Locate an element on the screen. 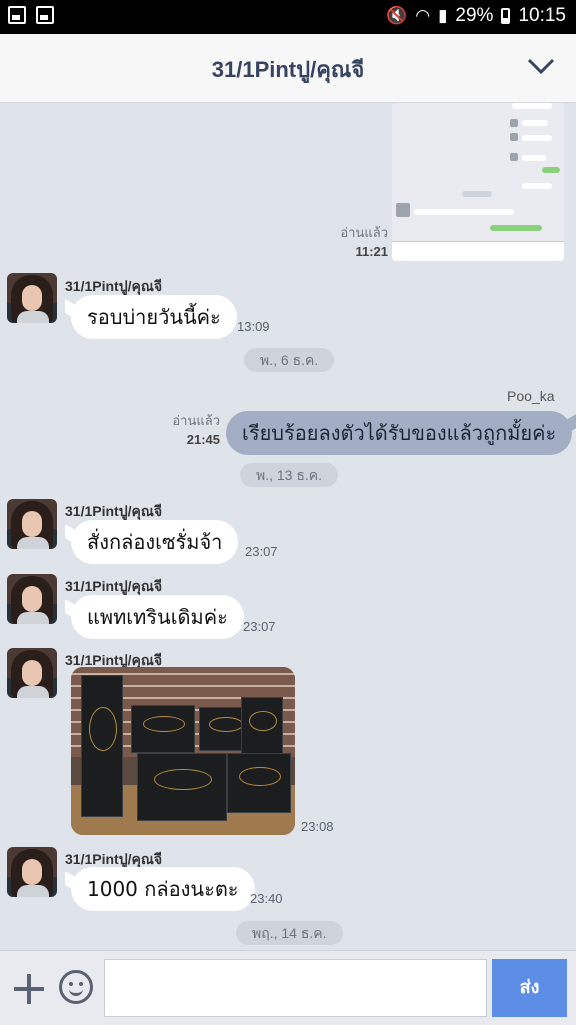  message-input-bar: ส่ง is located at coordinates (288, 987).